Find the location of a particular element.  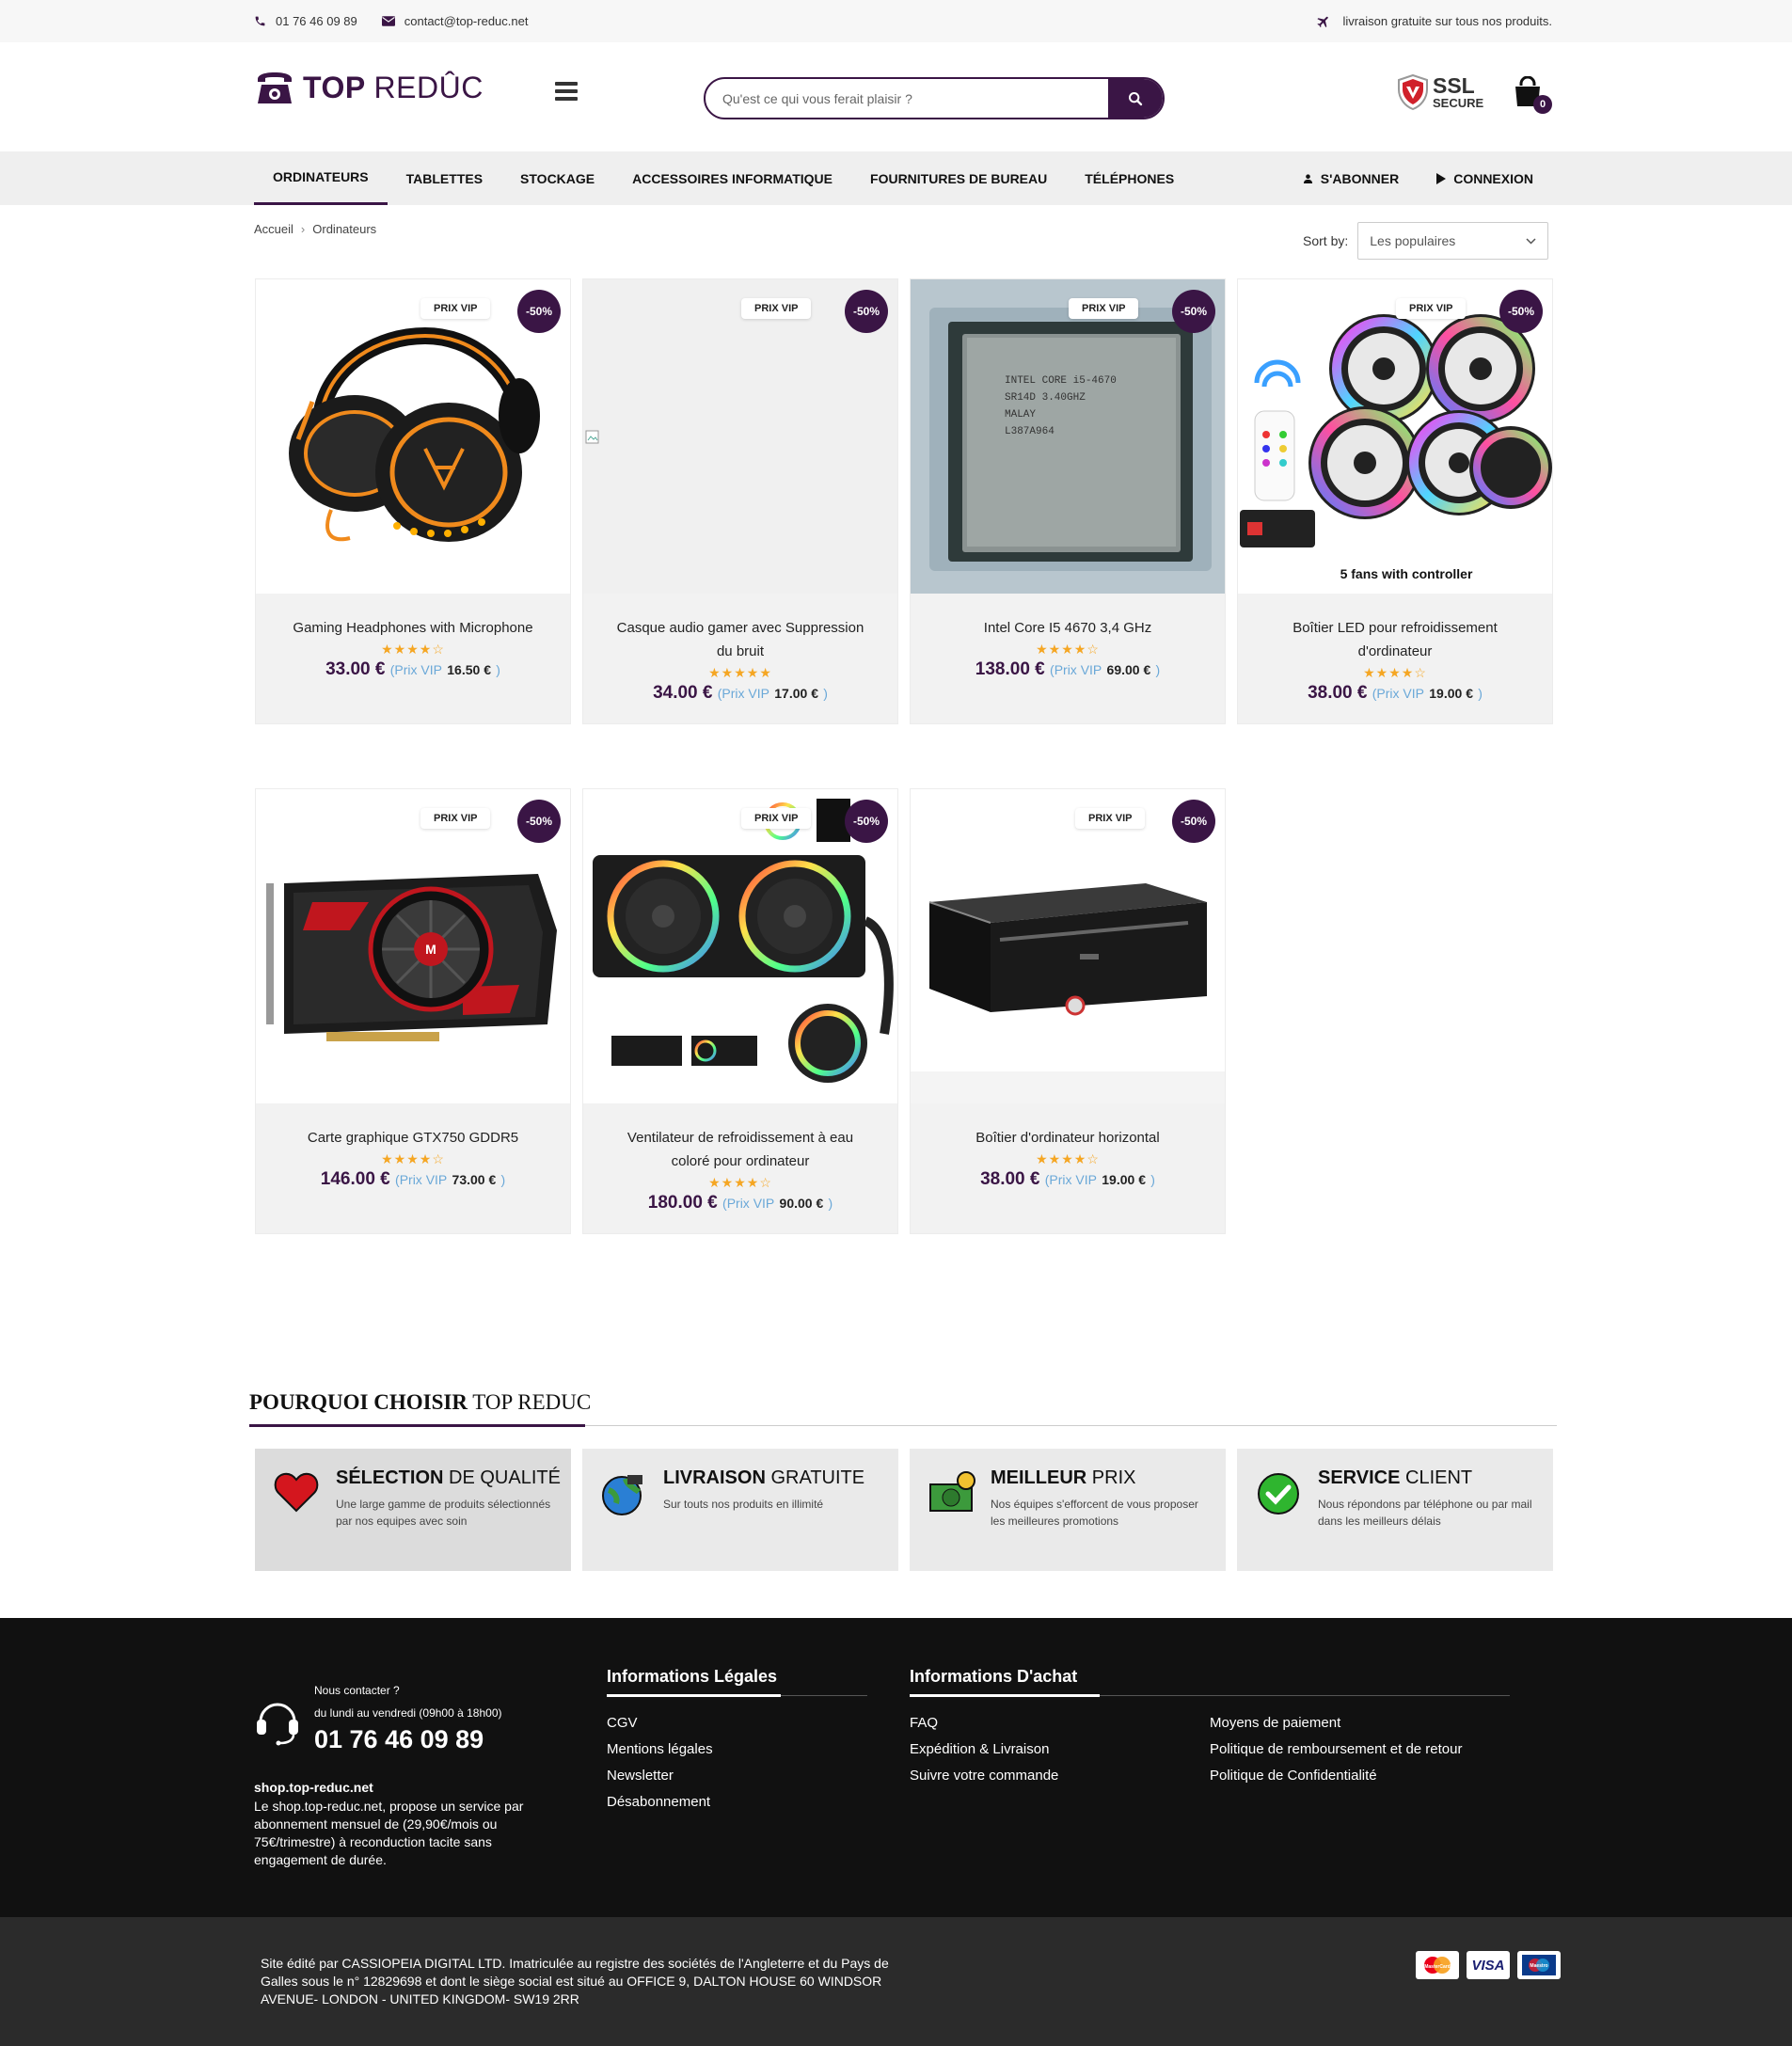

product-name: Carte graphique GTX750 GDDR5 is located at coordinates (413, 1138).